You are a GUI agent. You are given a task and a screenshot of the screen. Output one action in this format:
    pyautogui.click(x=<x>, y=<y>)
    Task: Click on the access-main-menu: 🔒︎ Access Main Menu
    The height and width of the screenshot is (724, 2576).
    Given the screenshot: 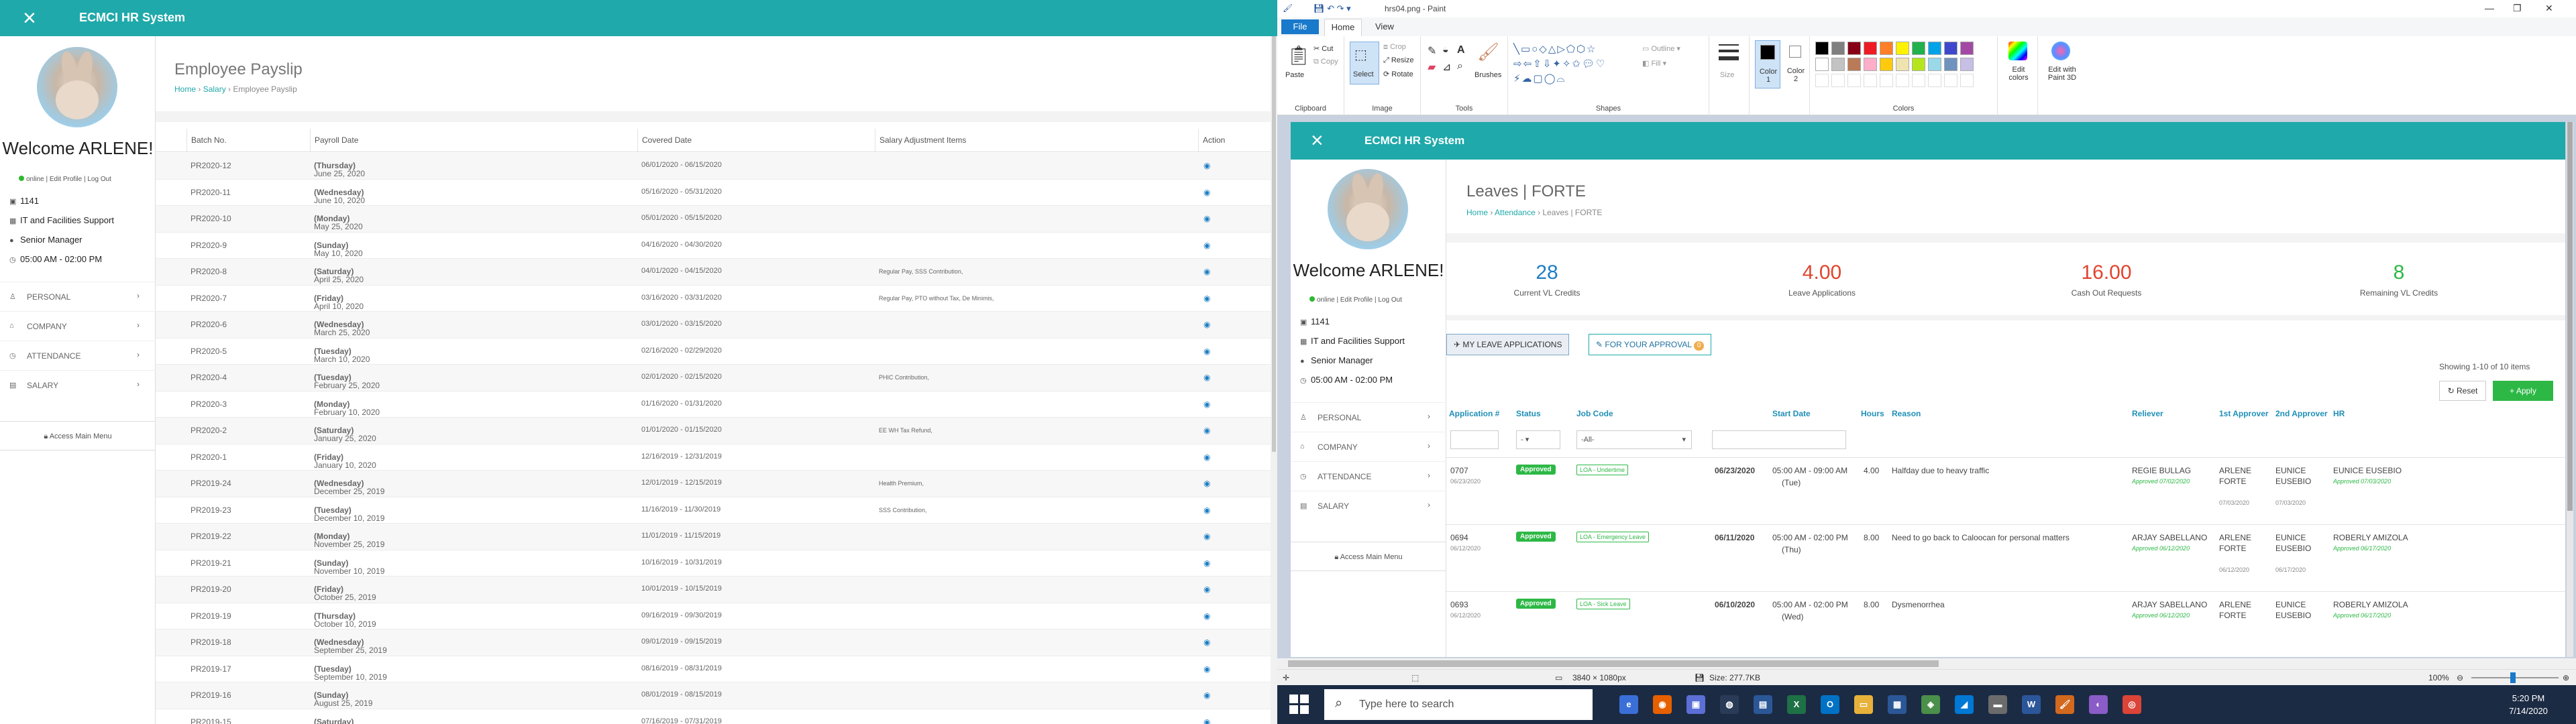 What is the action you would take?
    pyautogui.click(x=78, y=435)
    